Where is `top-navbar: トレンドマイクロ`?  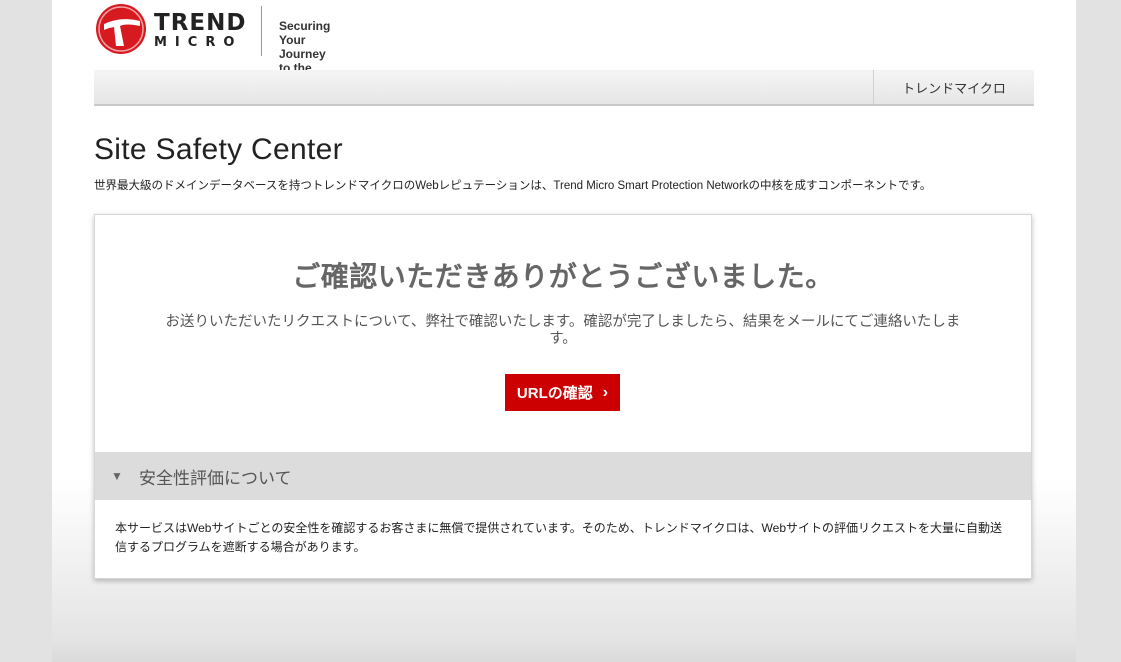
top-navbar: トレンドマイクロ is located at coordinates (564, 88).